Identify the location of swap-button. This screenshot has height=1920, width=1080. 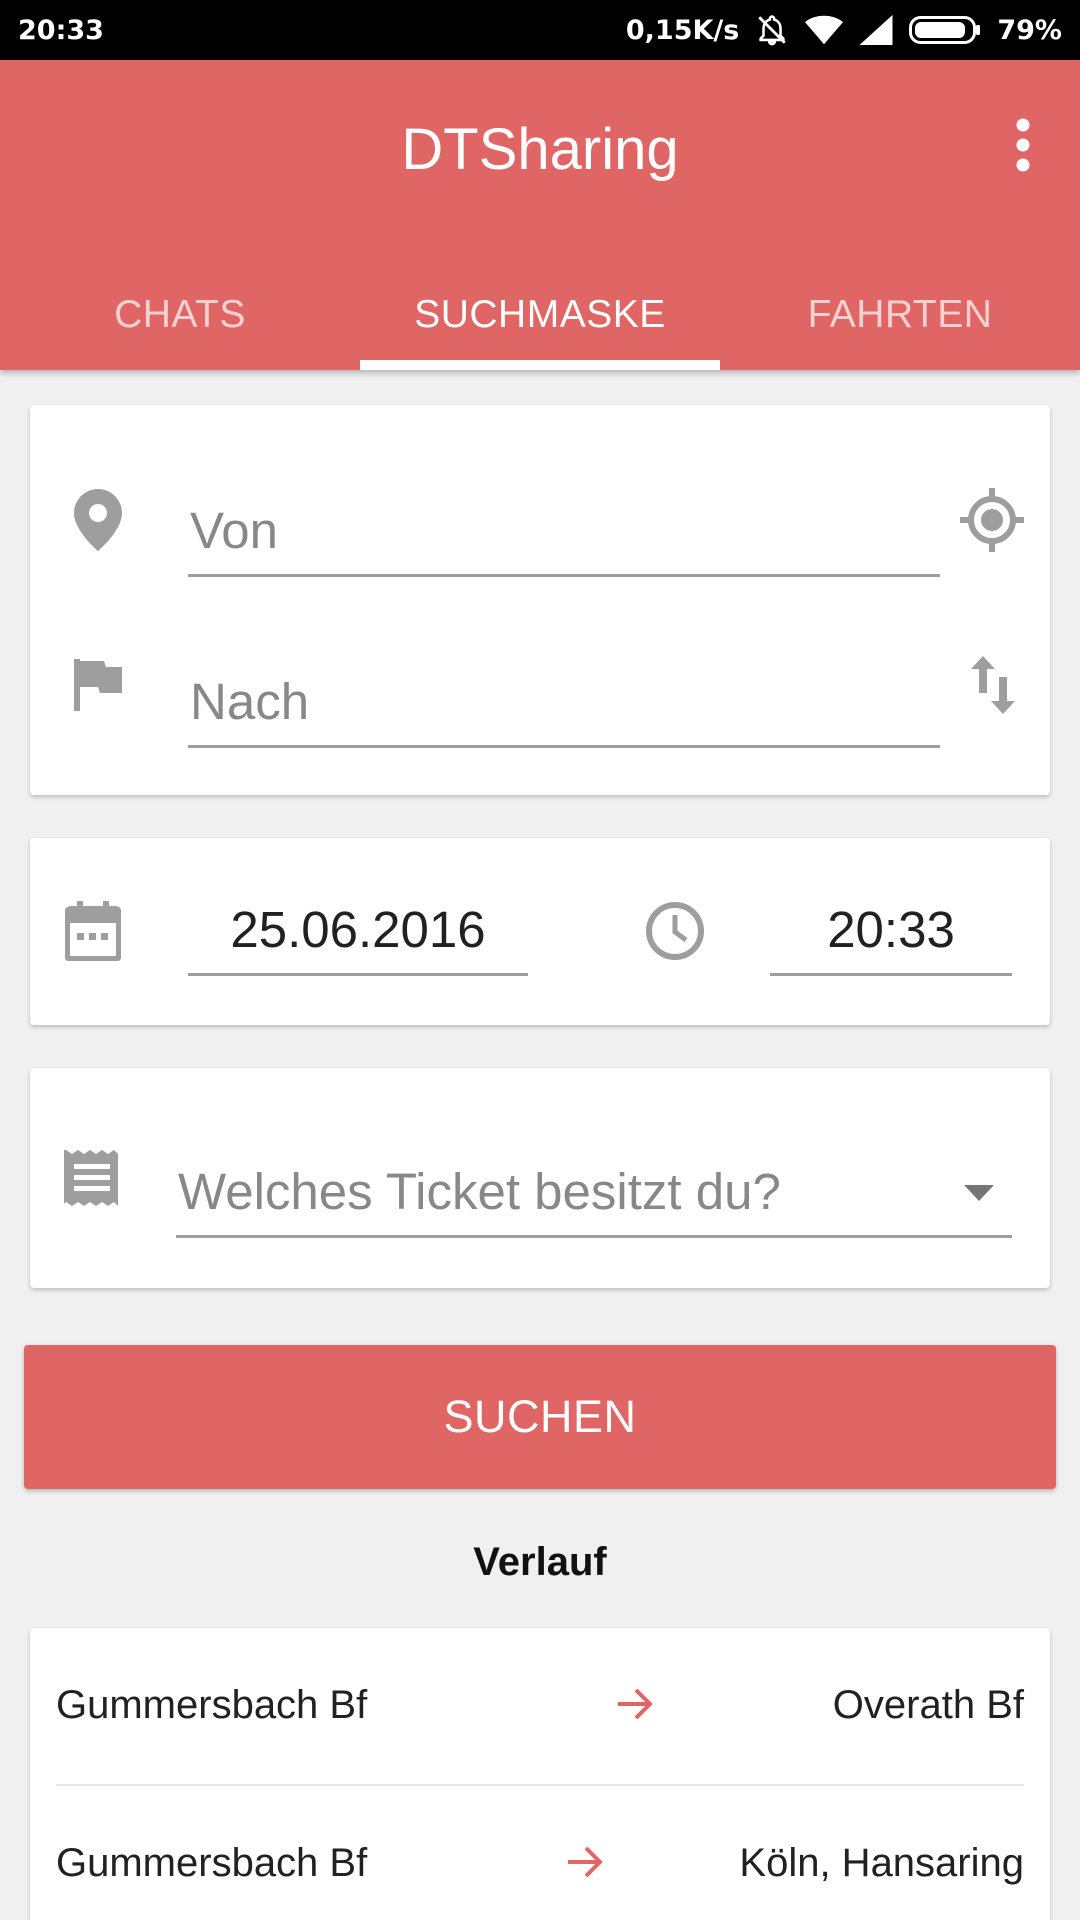
(993, 685).